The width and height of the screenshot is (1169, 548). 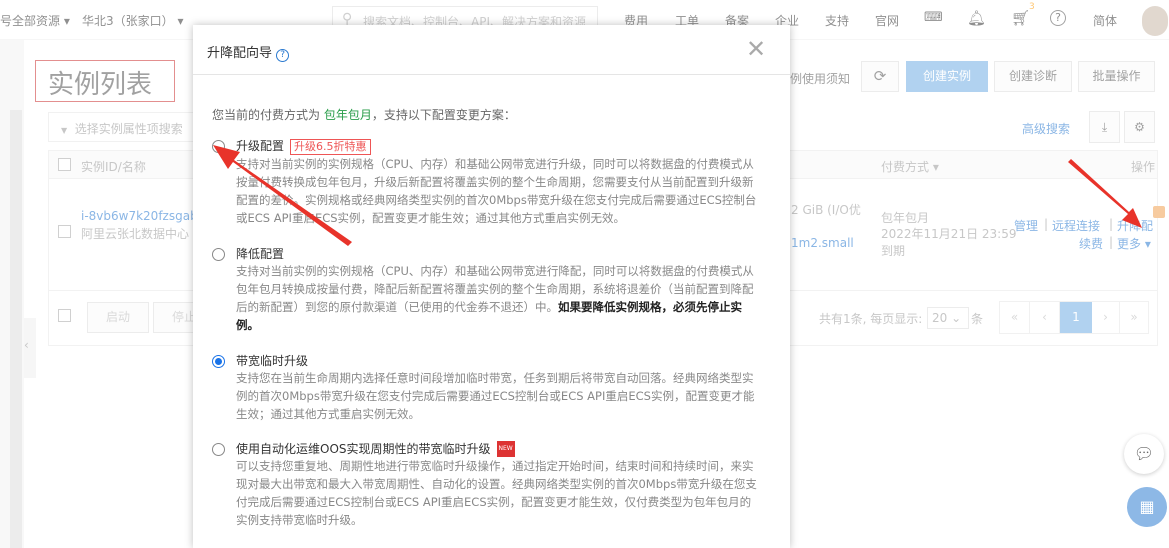 What do you see at coordinates (1105, 193) in the screenshot?
I see `arrow-to-upgrade-link` at bounding box center [1105, 193].